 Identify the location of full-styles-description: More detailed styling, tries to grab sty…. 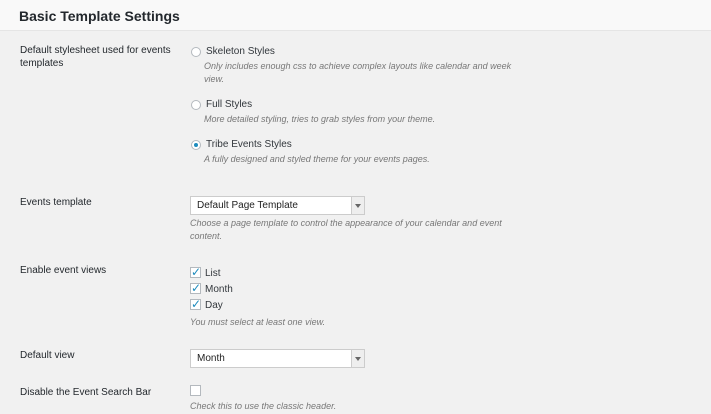
(320, 119).